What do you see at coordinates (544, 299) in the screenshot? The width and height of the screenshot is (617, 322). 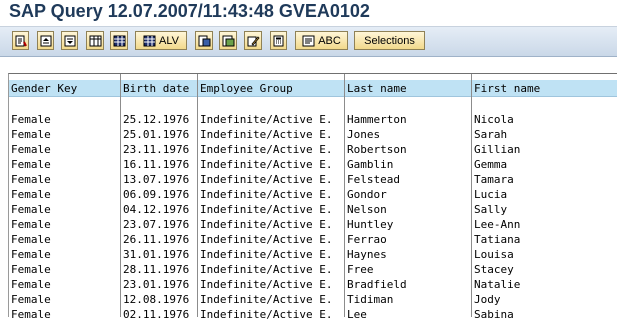 I see `cell-first-name: Jody` at bounding box center [544, 299].